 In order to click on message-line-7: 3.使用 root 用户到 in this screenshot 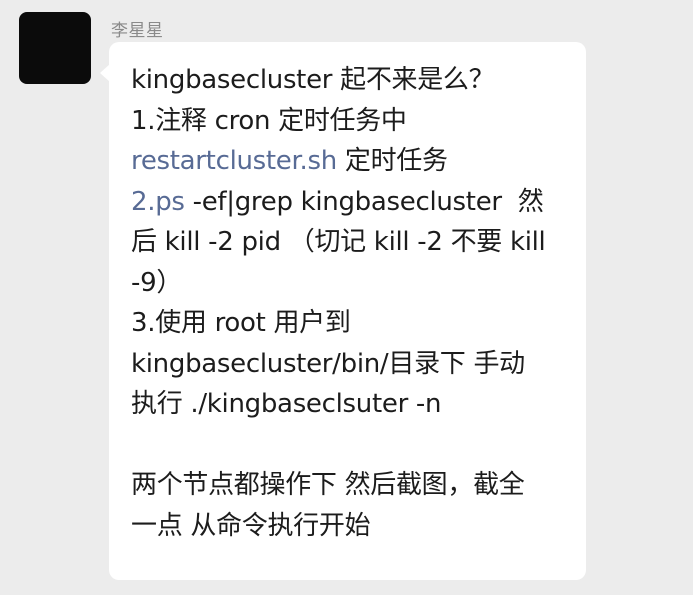, I will do `click(241, 323)`.